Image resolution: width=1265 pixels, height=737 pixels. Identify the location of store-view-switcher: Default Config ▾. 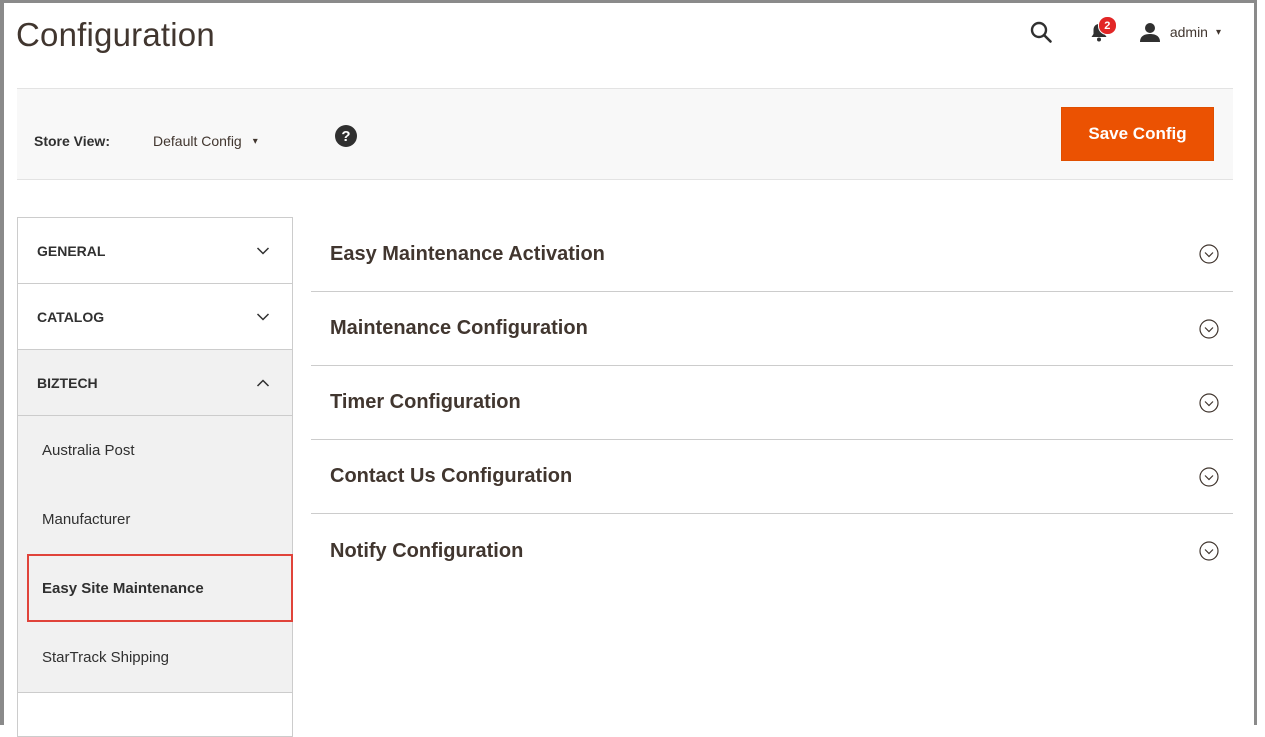
(205, 141).